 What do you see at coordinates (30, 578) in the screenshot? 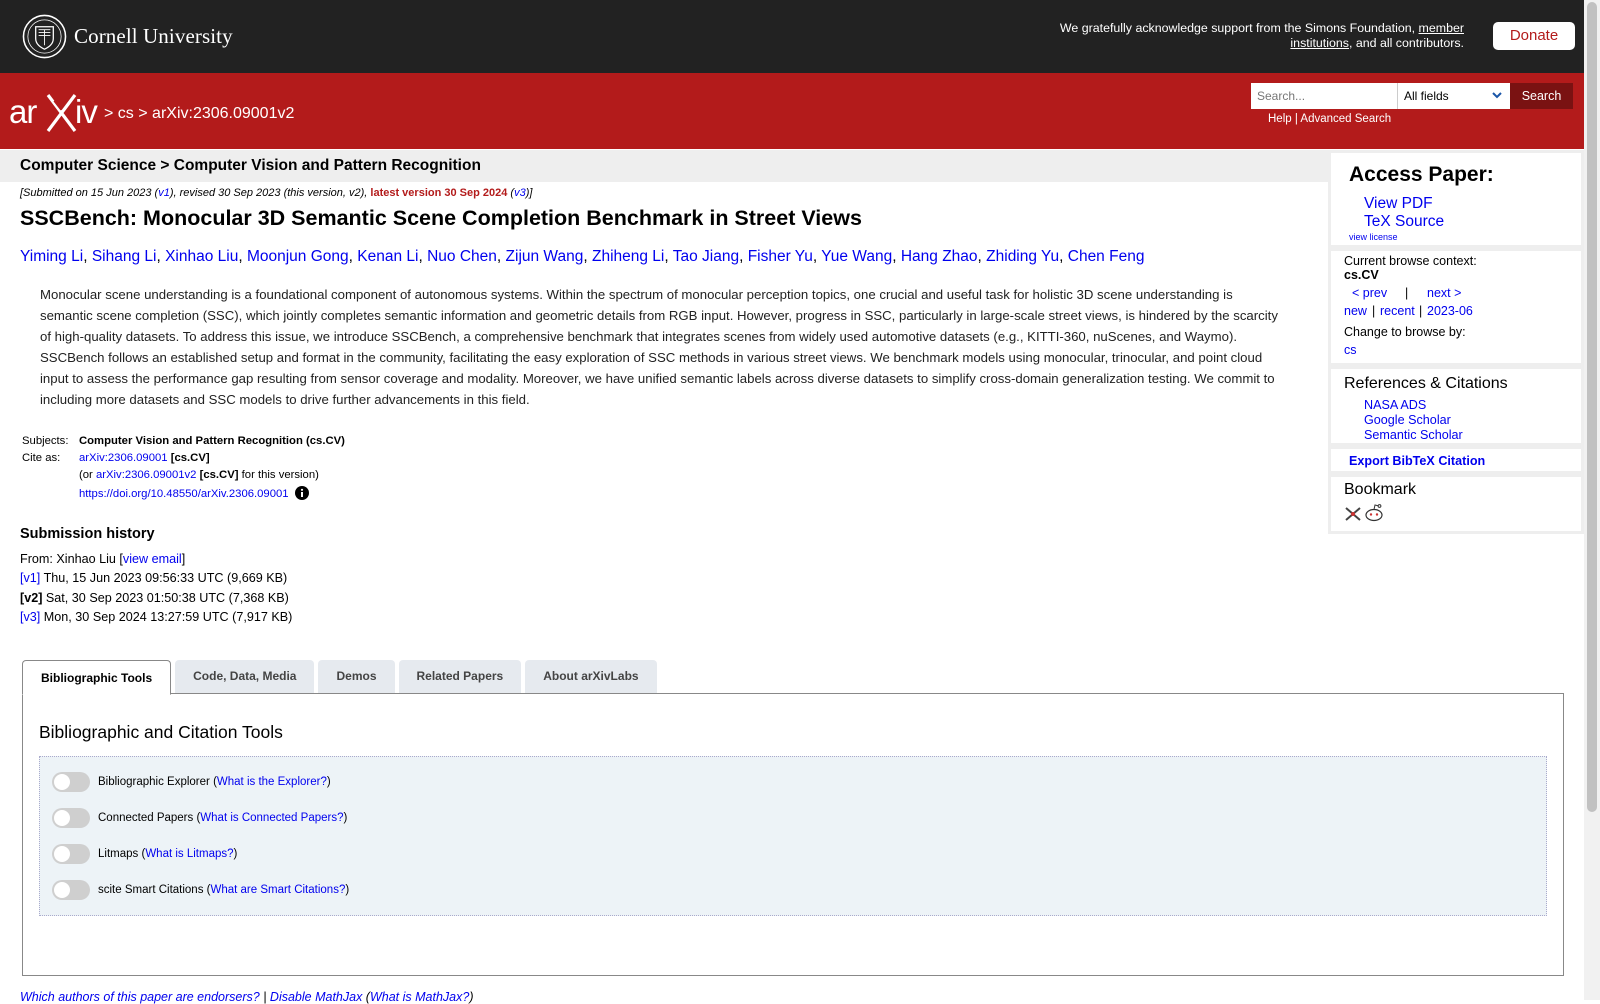
I see `version-v1-link: [v1]` at bounding box center [30, 578].